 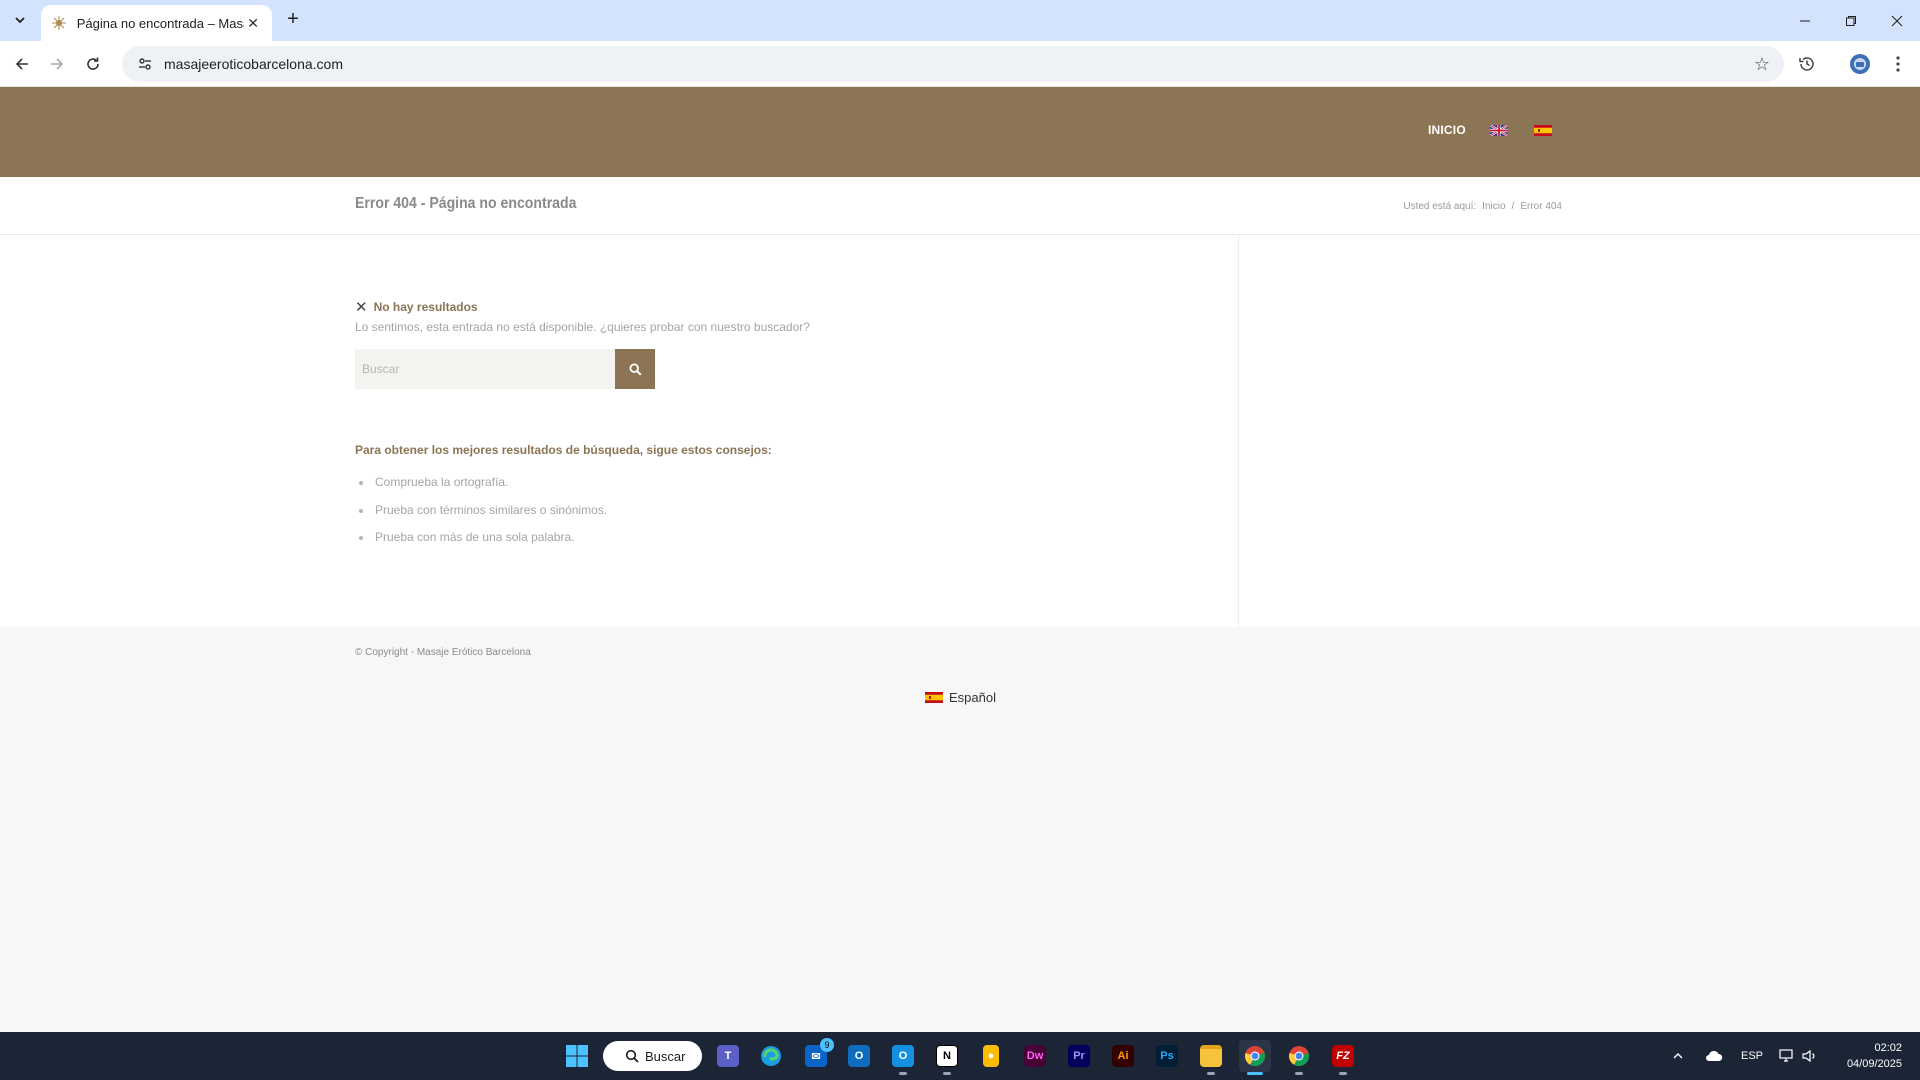 I want to click on breadcrumb-current: Error 404, so click(x=1541, y=206).